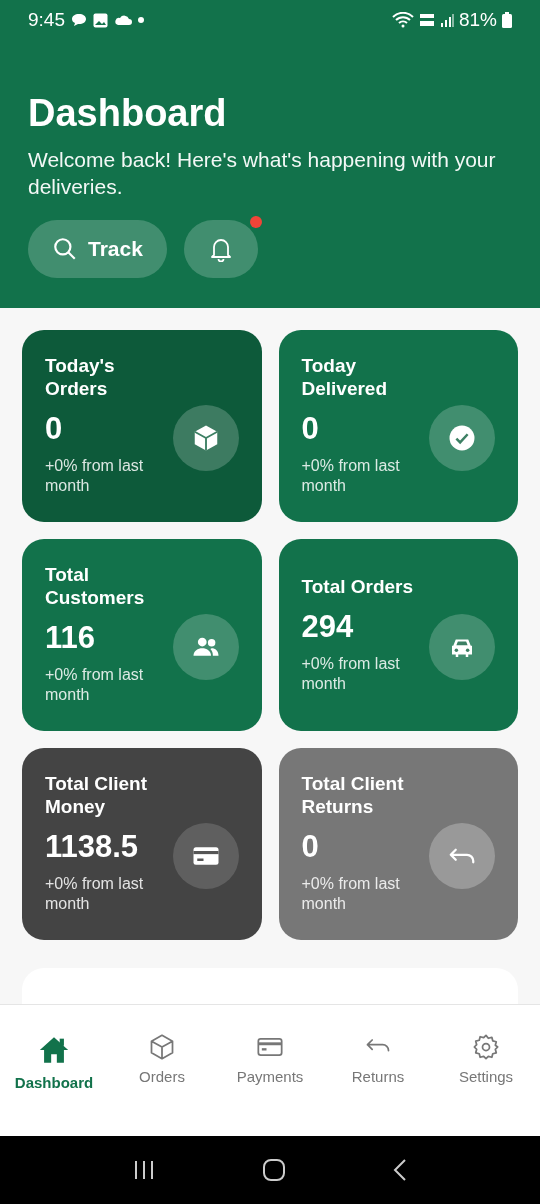  What do you see at coordinates (507, 20) in the screenshot?
I see `battery-icon` at bounding box center [507, 20].